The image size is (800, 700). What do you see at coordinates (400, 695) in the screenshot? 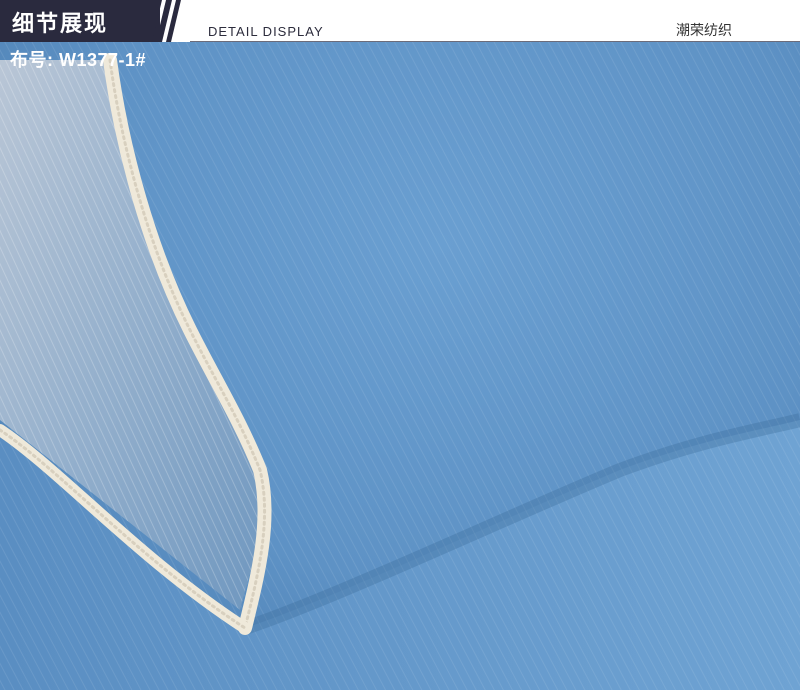
I see `bottom-border` at bounding box center [400, 695].